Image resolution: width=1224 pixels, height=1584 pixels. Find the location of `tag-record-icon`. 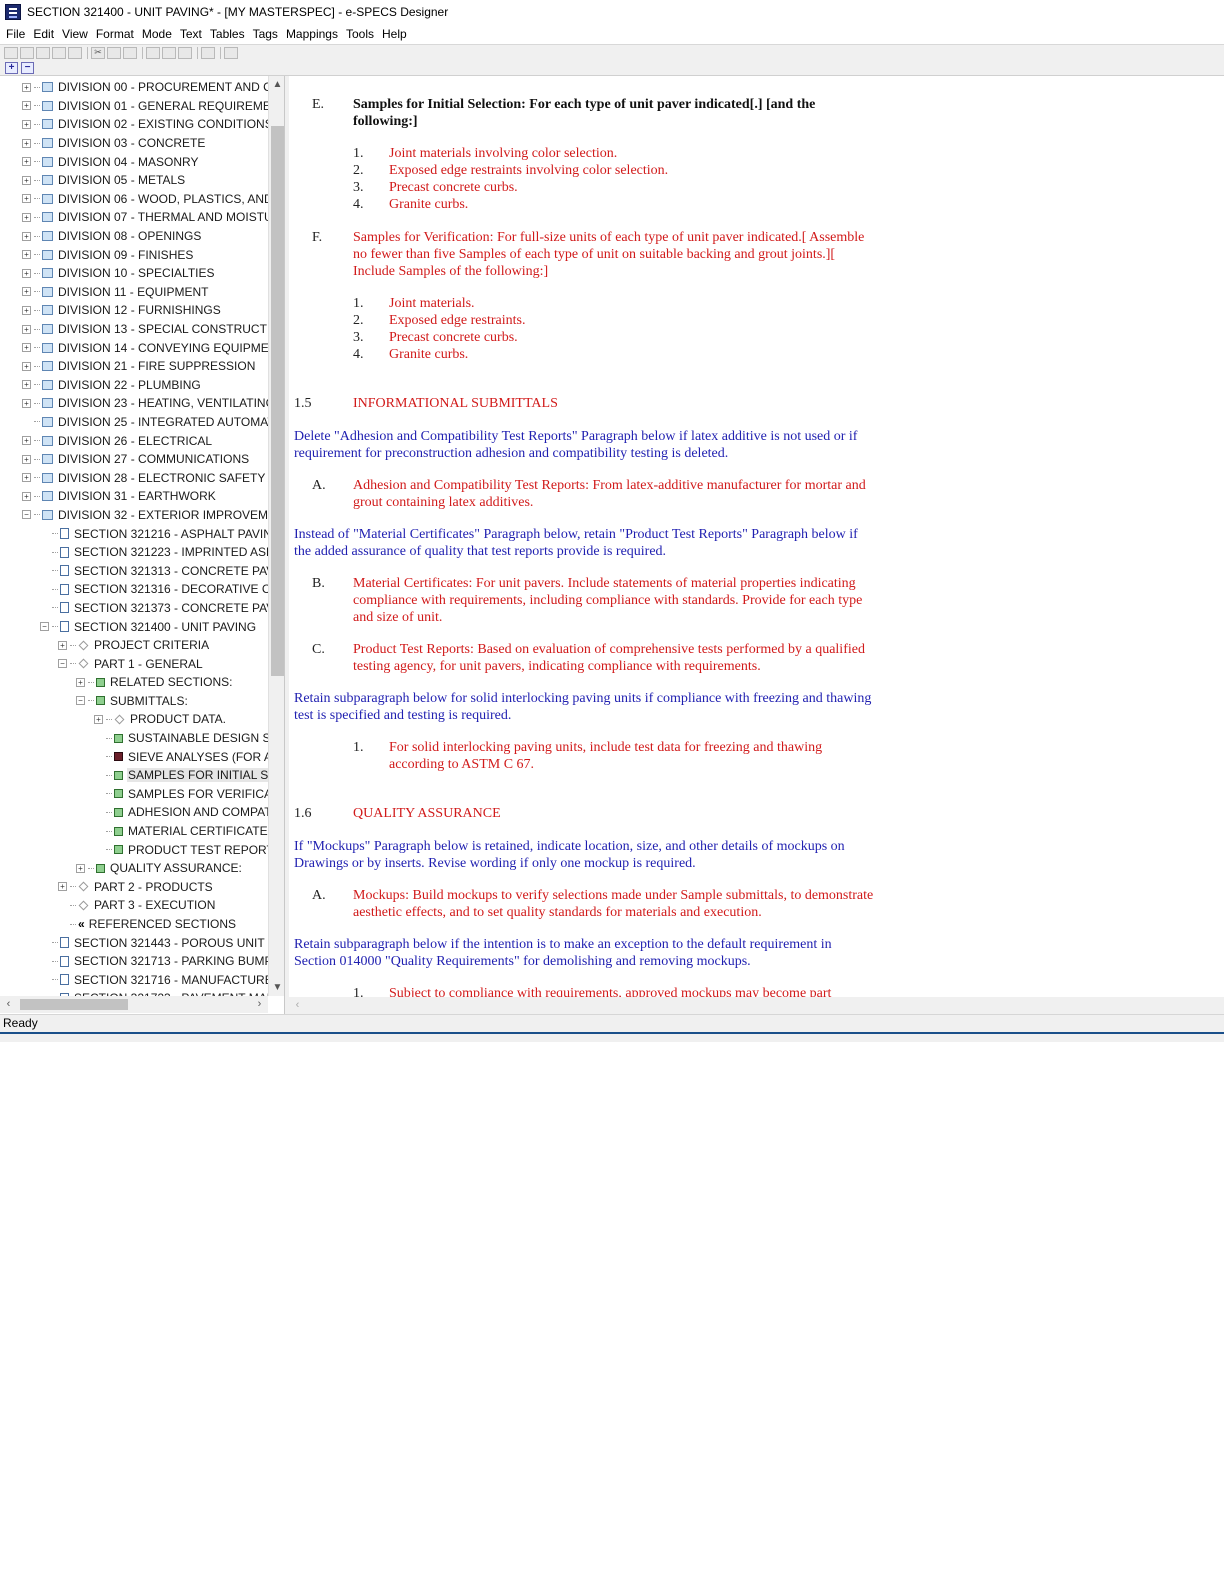

tag-record-icon is located at coordinates (169, 52).